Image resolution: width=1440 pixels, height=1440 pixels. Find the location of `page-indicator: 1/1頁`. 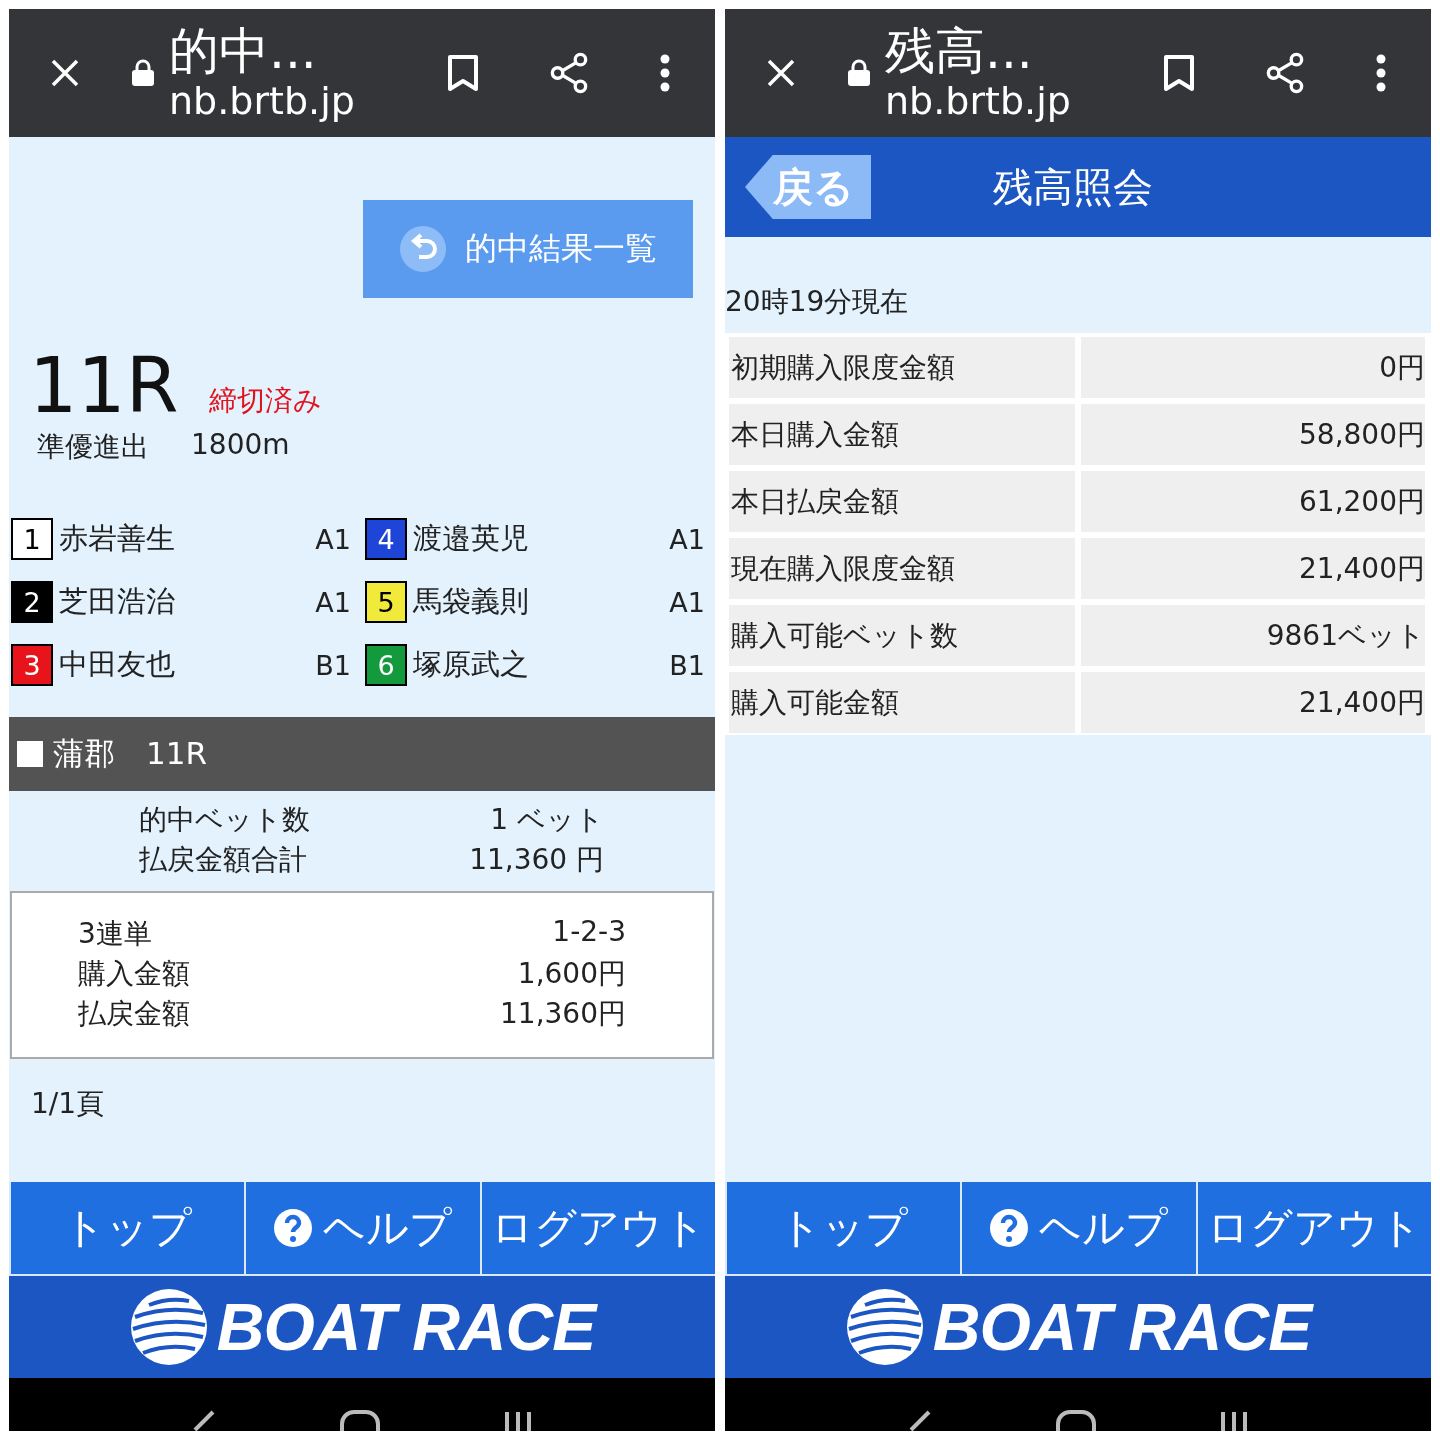

page-indicator: 1/1頁 is located at coordinates (68, 1104).